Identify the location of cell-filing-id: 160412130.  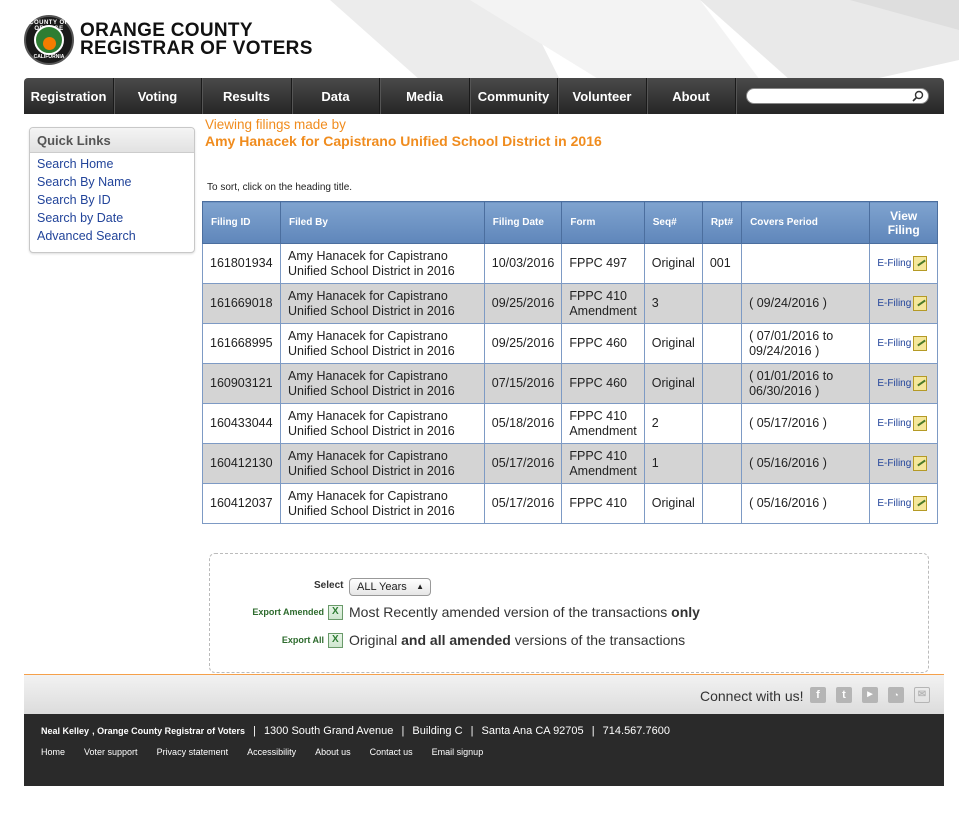
(241, 463).